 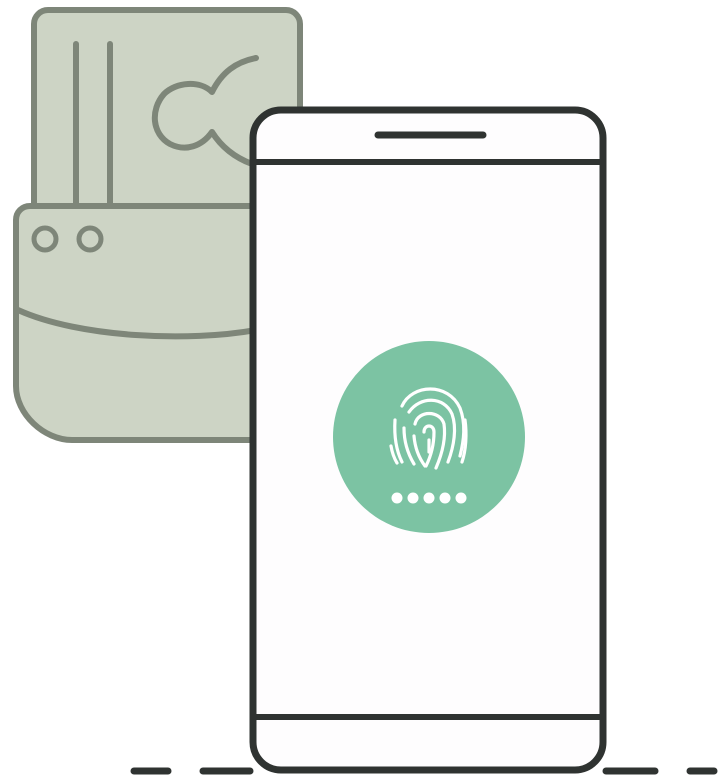 I want to click on fingerprint-badge, so click(x=429, y=437).